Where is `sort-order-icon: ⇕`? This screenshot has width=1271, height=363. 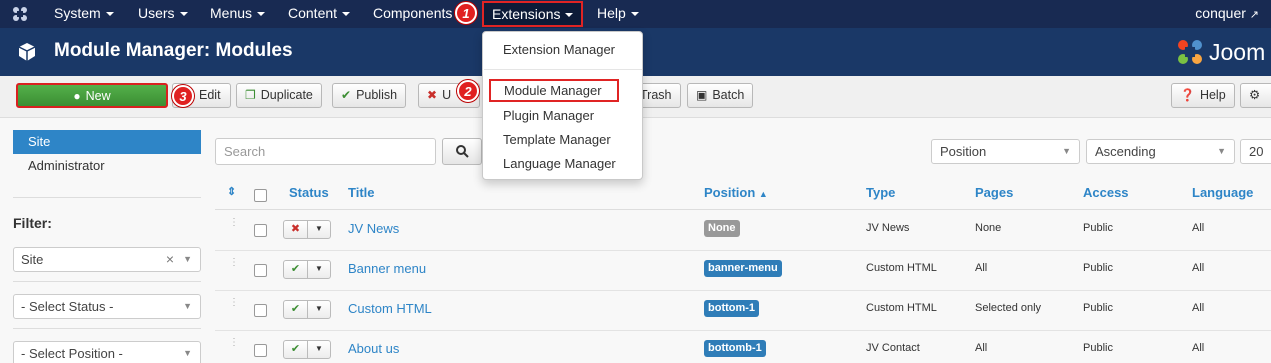 sort-order-icon: ⇕ is located at coordinates (231, 191).